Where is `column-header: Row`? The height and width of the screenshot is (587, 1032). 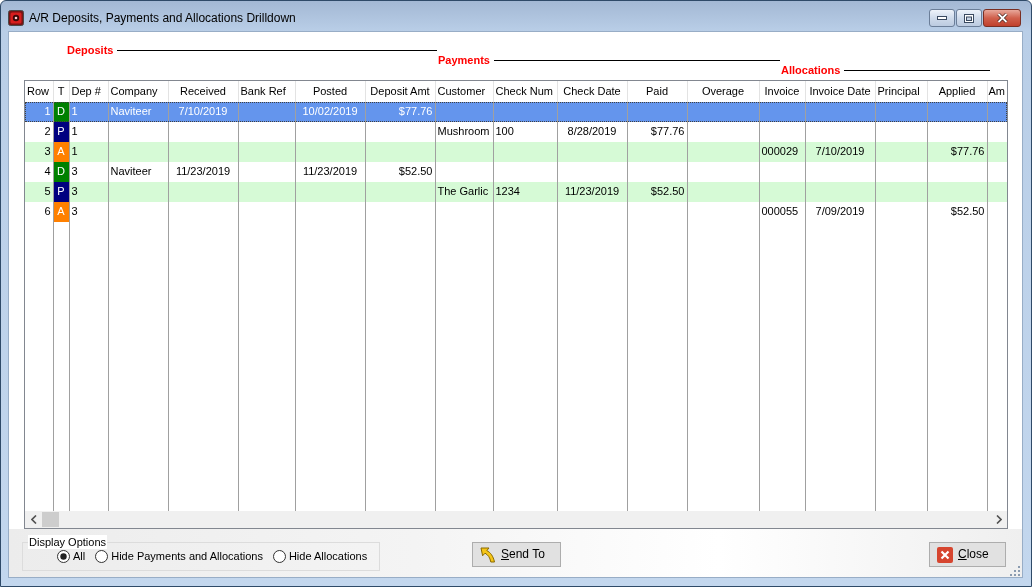
column-header: Row is located at coordinates (39, 91).